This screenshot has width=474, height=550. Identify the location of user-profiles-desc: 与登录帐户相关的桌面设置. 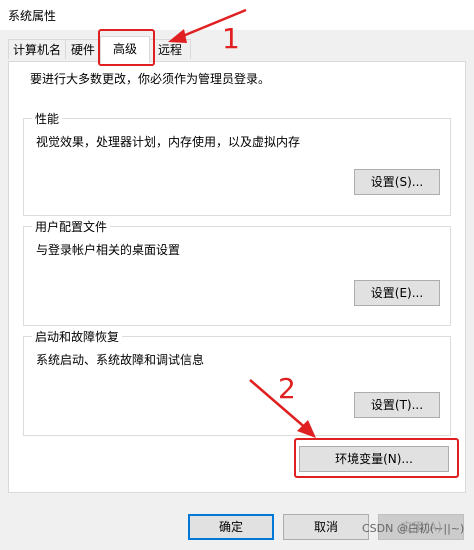
(108, 250).